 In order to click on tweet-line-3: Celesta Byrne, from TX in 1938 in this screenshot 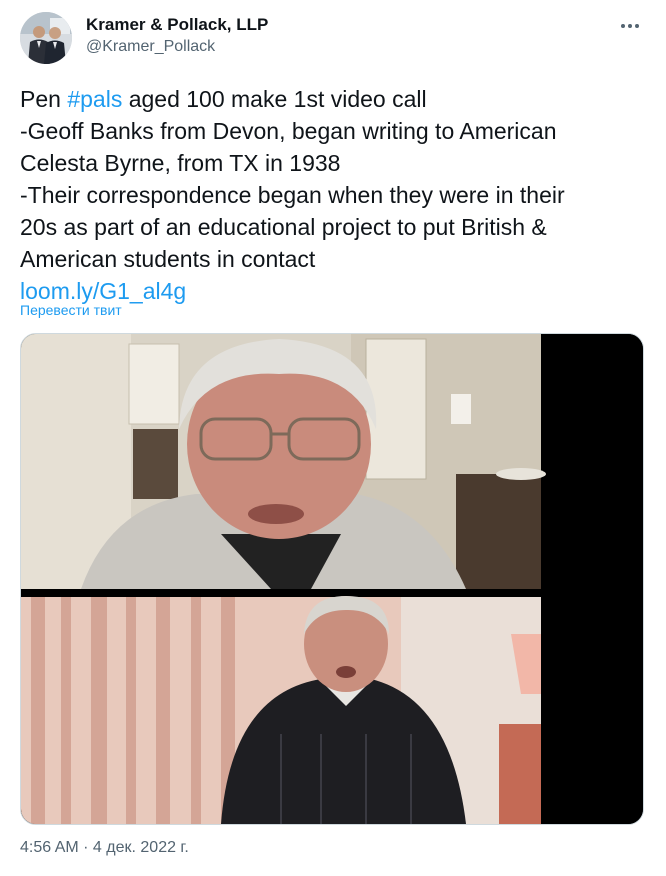, I will do `click(180, 163)`.